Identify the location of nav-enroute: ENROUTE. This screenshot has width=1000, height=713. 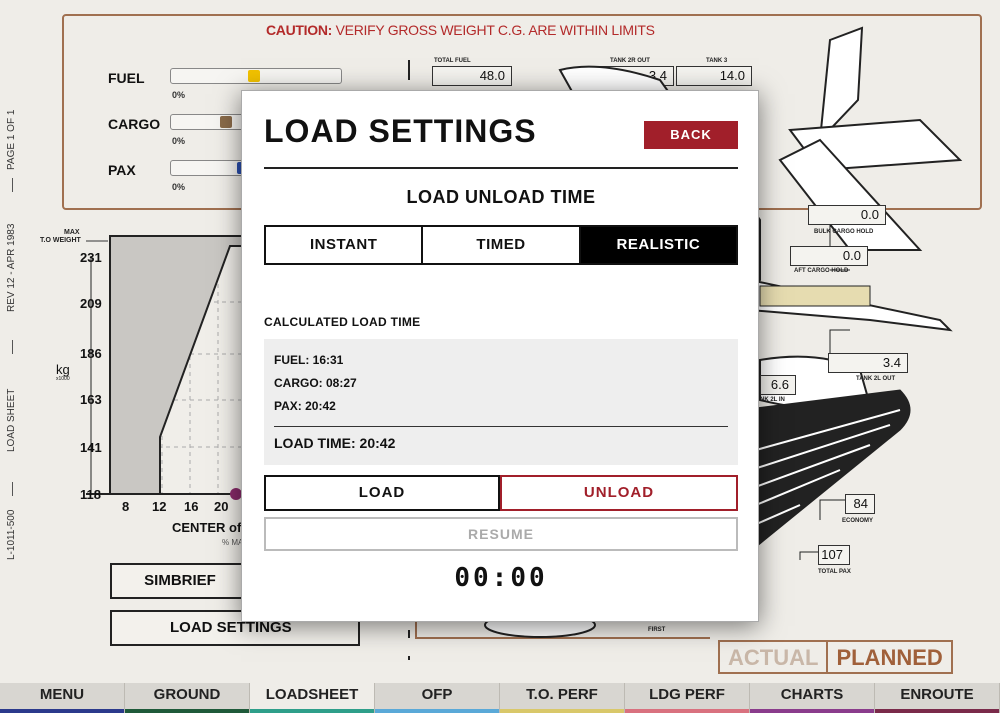
(937, 698).